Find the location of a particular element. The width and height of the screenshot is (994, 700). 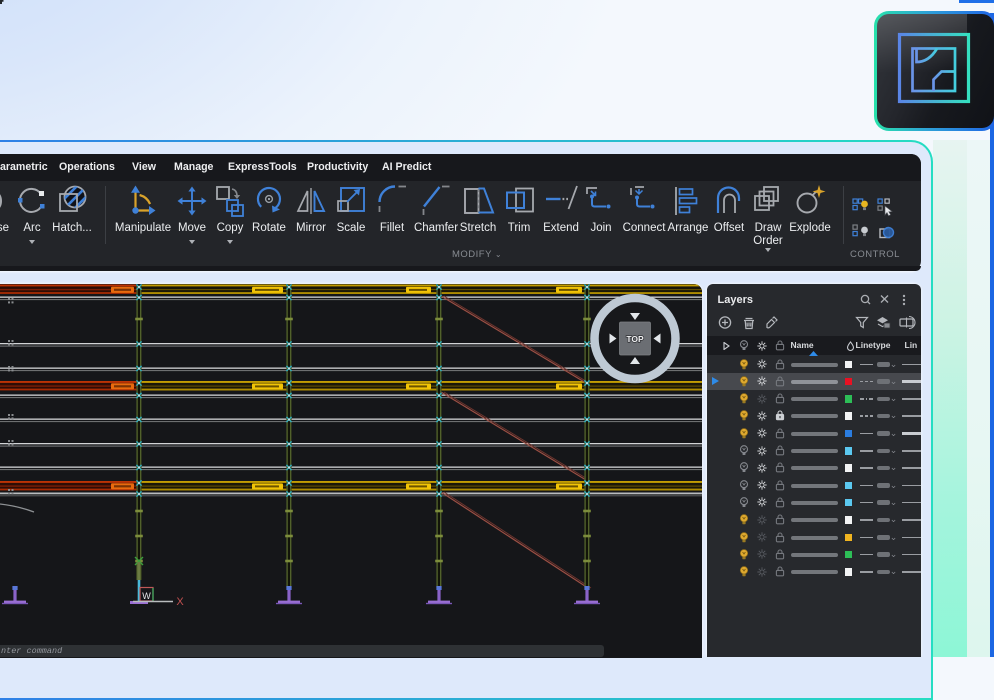

svg-text: TOP is located at coordinates (635, 339).